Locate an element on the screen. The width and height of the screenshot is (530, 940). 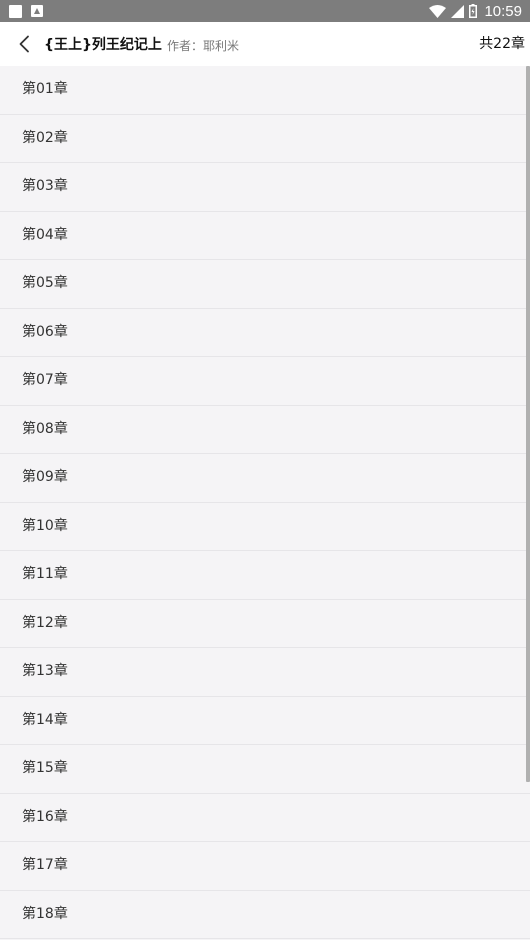
back-button is located at coordinates (24, 44).